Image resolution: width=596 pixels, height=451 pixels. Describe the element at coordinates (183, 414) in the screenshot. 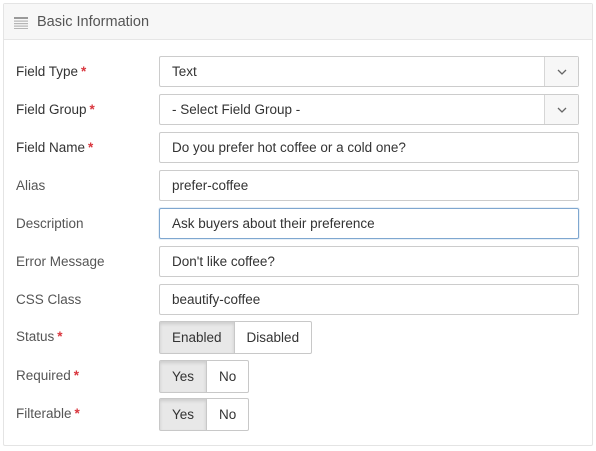

I see `filterable-yes-button: Yes` at that location.